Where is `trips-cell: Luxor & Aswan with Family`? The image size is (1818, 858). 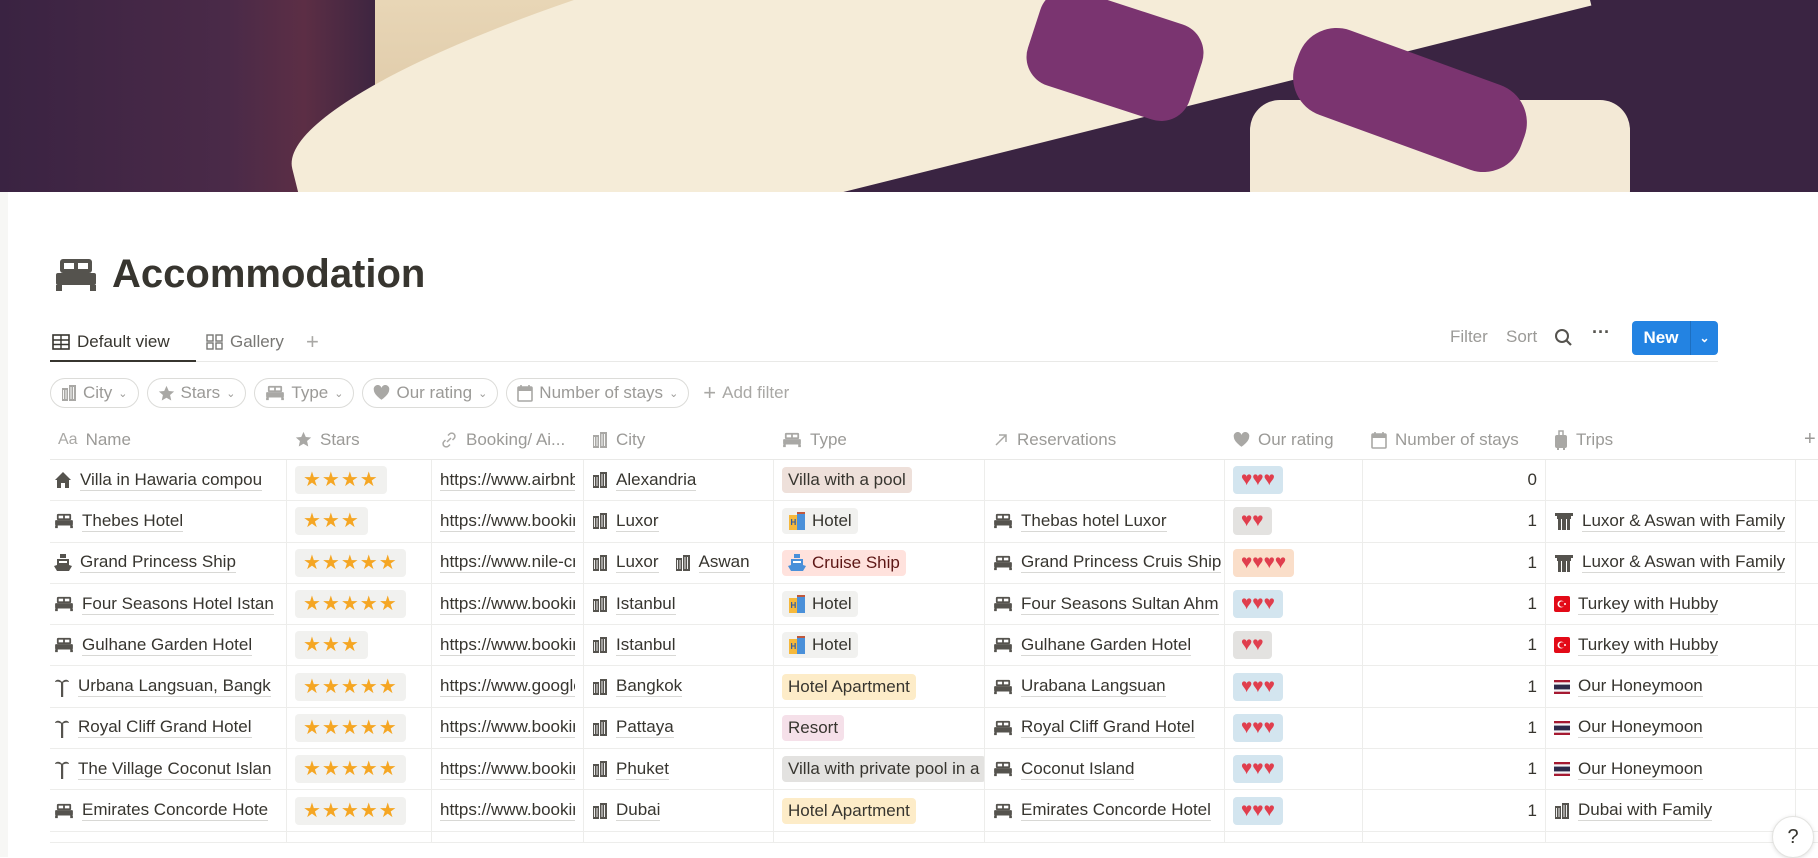 trips-cell: Luxor & Aswan with Family is located at coordinates (1671, 521).